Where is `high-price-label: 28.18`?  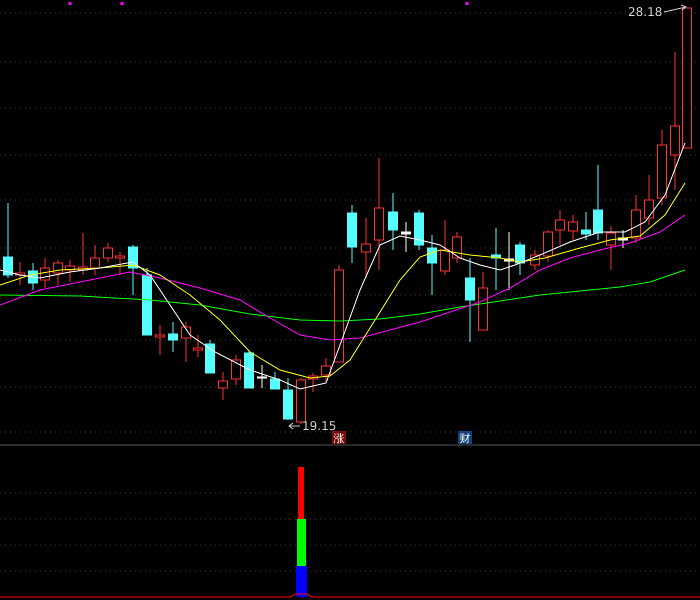
high-price-label: 28.18 is located at coordinates (658, 11).